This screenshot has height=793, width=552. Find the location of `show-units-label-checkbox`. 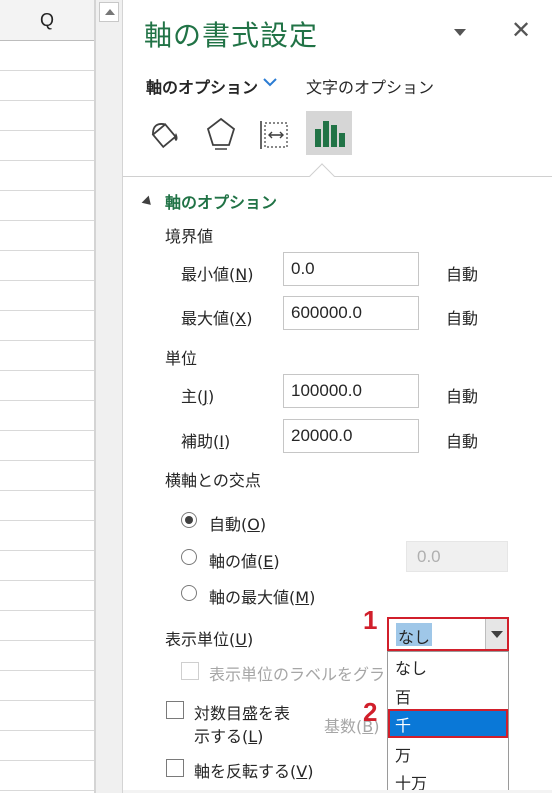

show-units-label-checkbox is located at coordinates (190, 671).